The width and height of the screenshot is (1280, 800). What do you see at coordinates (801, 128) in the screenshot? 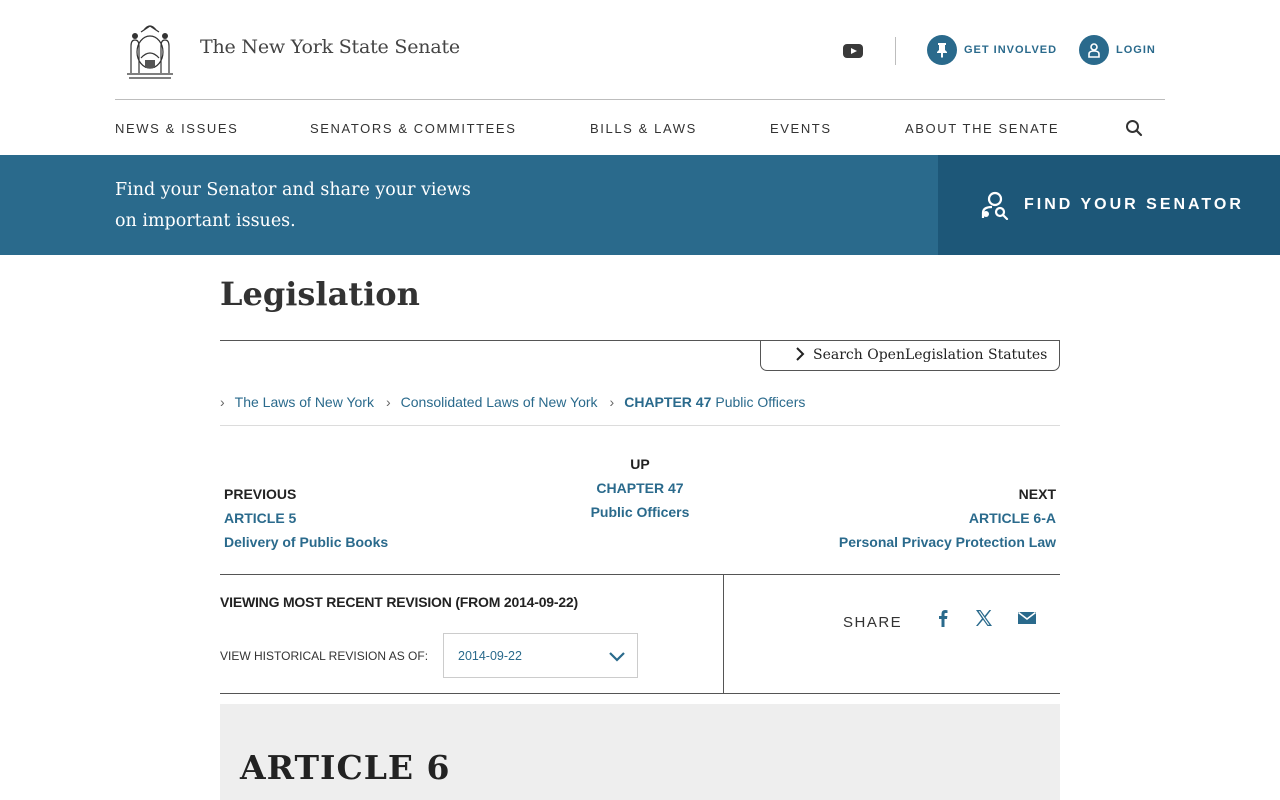
I see `nav-events: EVENTS` at bounding box center [801, 128].